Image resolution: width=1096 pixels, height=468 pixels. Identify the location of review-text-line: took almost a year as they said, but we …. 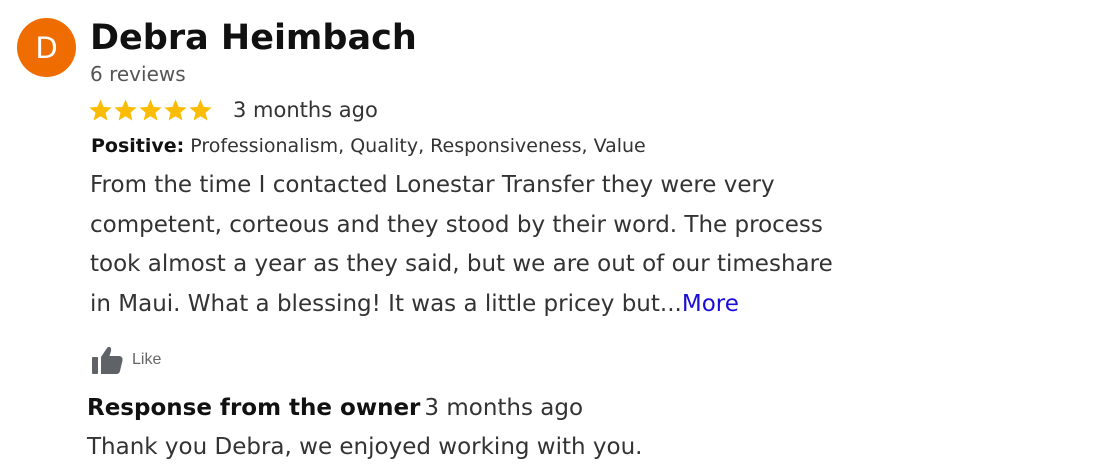
(461, 264).